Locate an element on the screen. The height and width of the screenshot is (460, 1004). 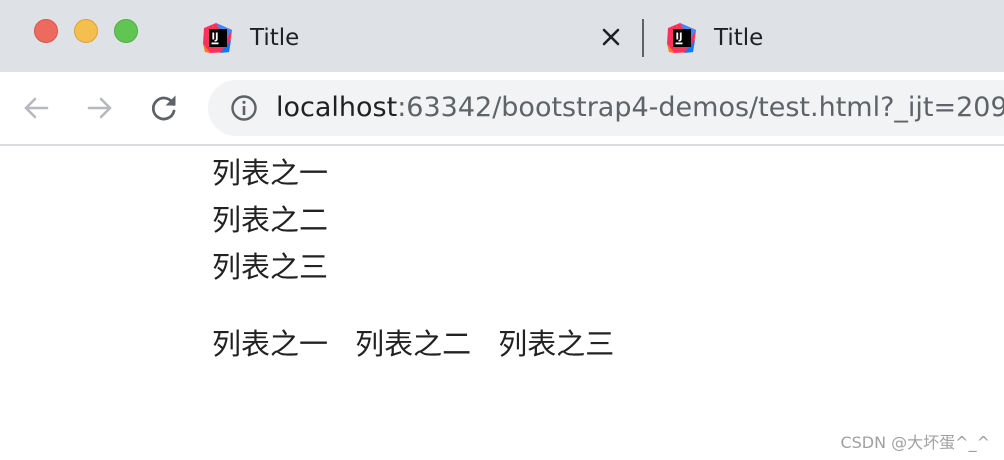
url-host: localhost is located at coordinates (337, 107).